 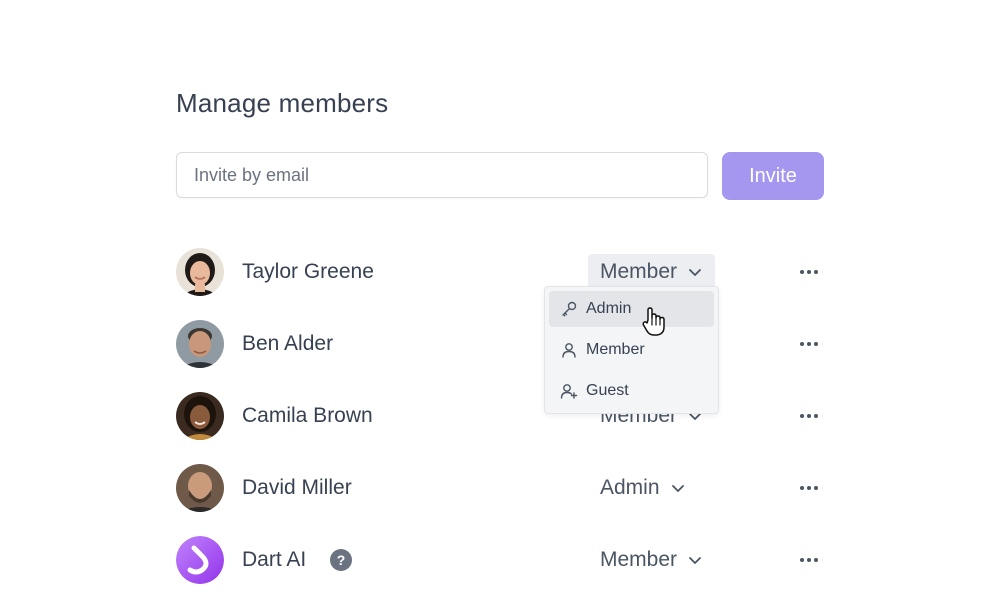 I want to click on member-name: Ben Alder, so click(x=288, y=343).